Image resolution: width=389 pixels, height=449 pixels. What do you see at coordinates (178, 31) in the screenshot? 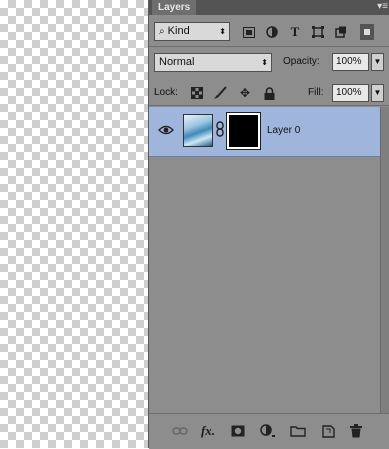
I see `kind-filter-label: Kind` at bounding box center [178, 31].